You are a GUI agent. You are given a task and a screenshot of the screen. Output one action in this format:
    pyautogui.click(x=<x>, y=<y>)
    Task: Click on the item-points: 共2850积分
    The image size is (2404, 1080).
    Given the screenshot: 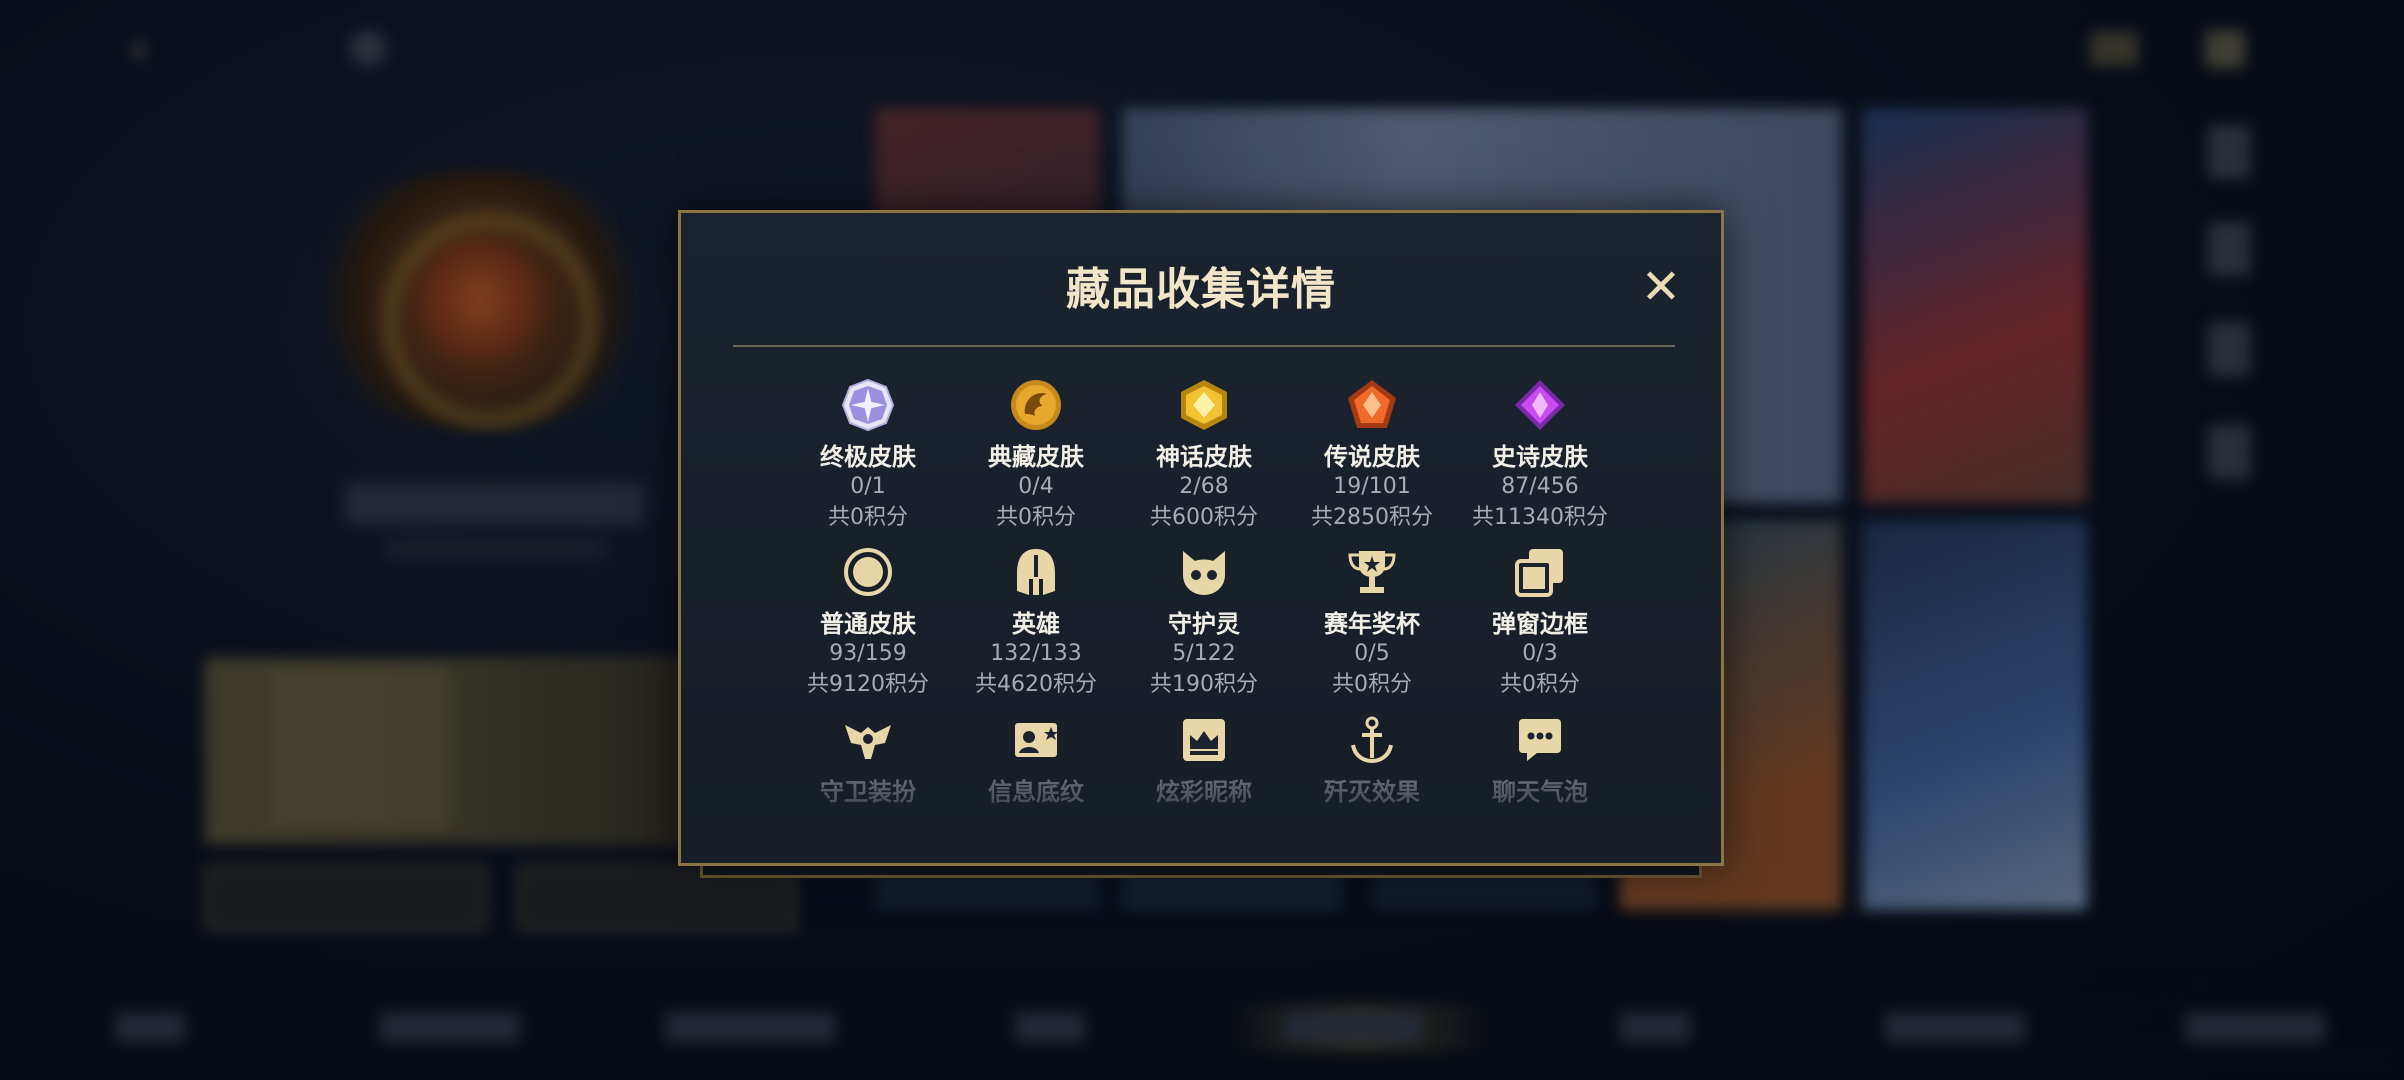 What is the action you would take?
    pyautogui.click(x=1372, y=517)
    